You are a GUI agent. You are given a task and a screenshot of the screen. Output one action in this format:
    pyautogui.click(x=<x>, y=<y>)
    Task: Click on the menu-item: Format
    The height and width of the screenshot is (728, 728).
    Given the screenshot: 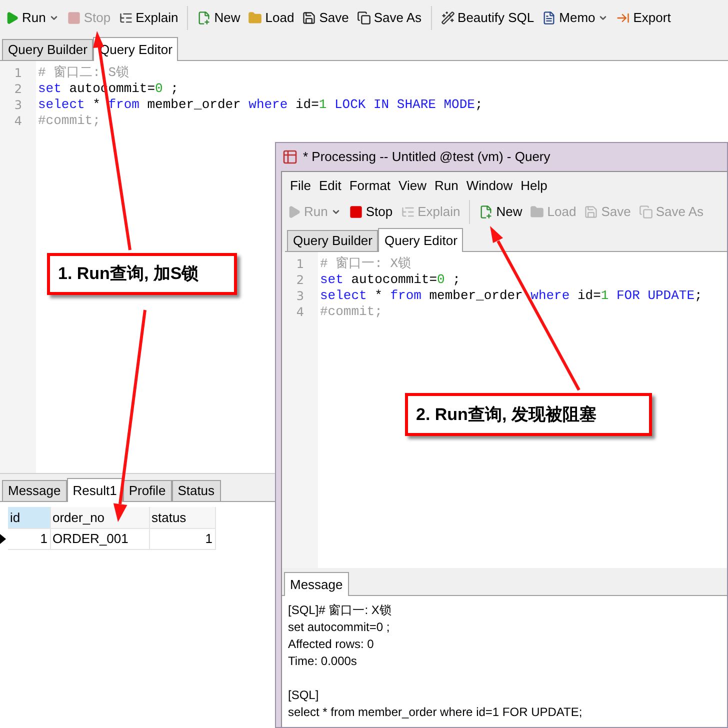 What is the action you would take?
    pyautogui.click(x=370, y=186)
    